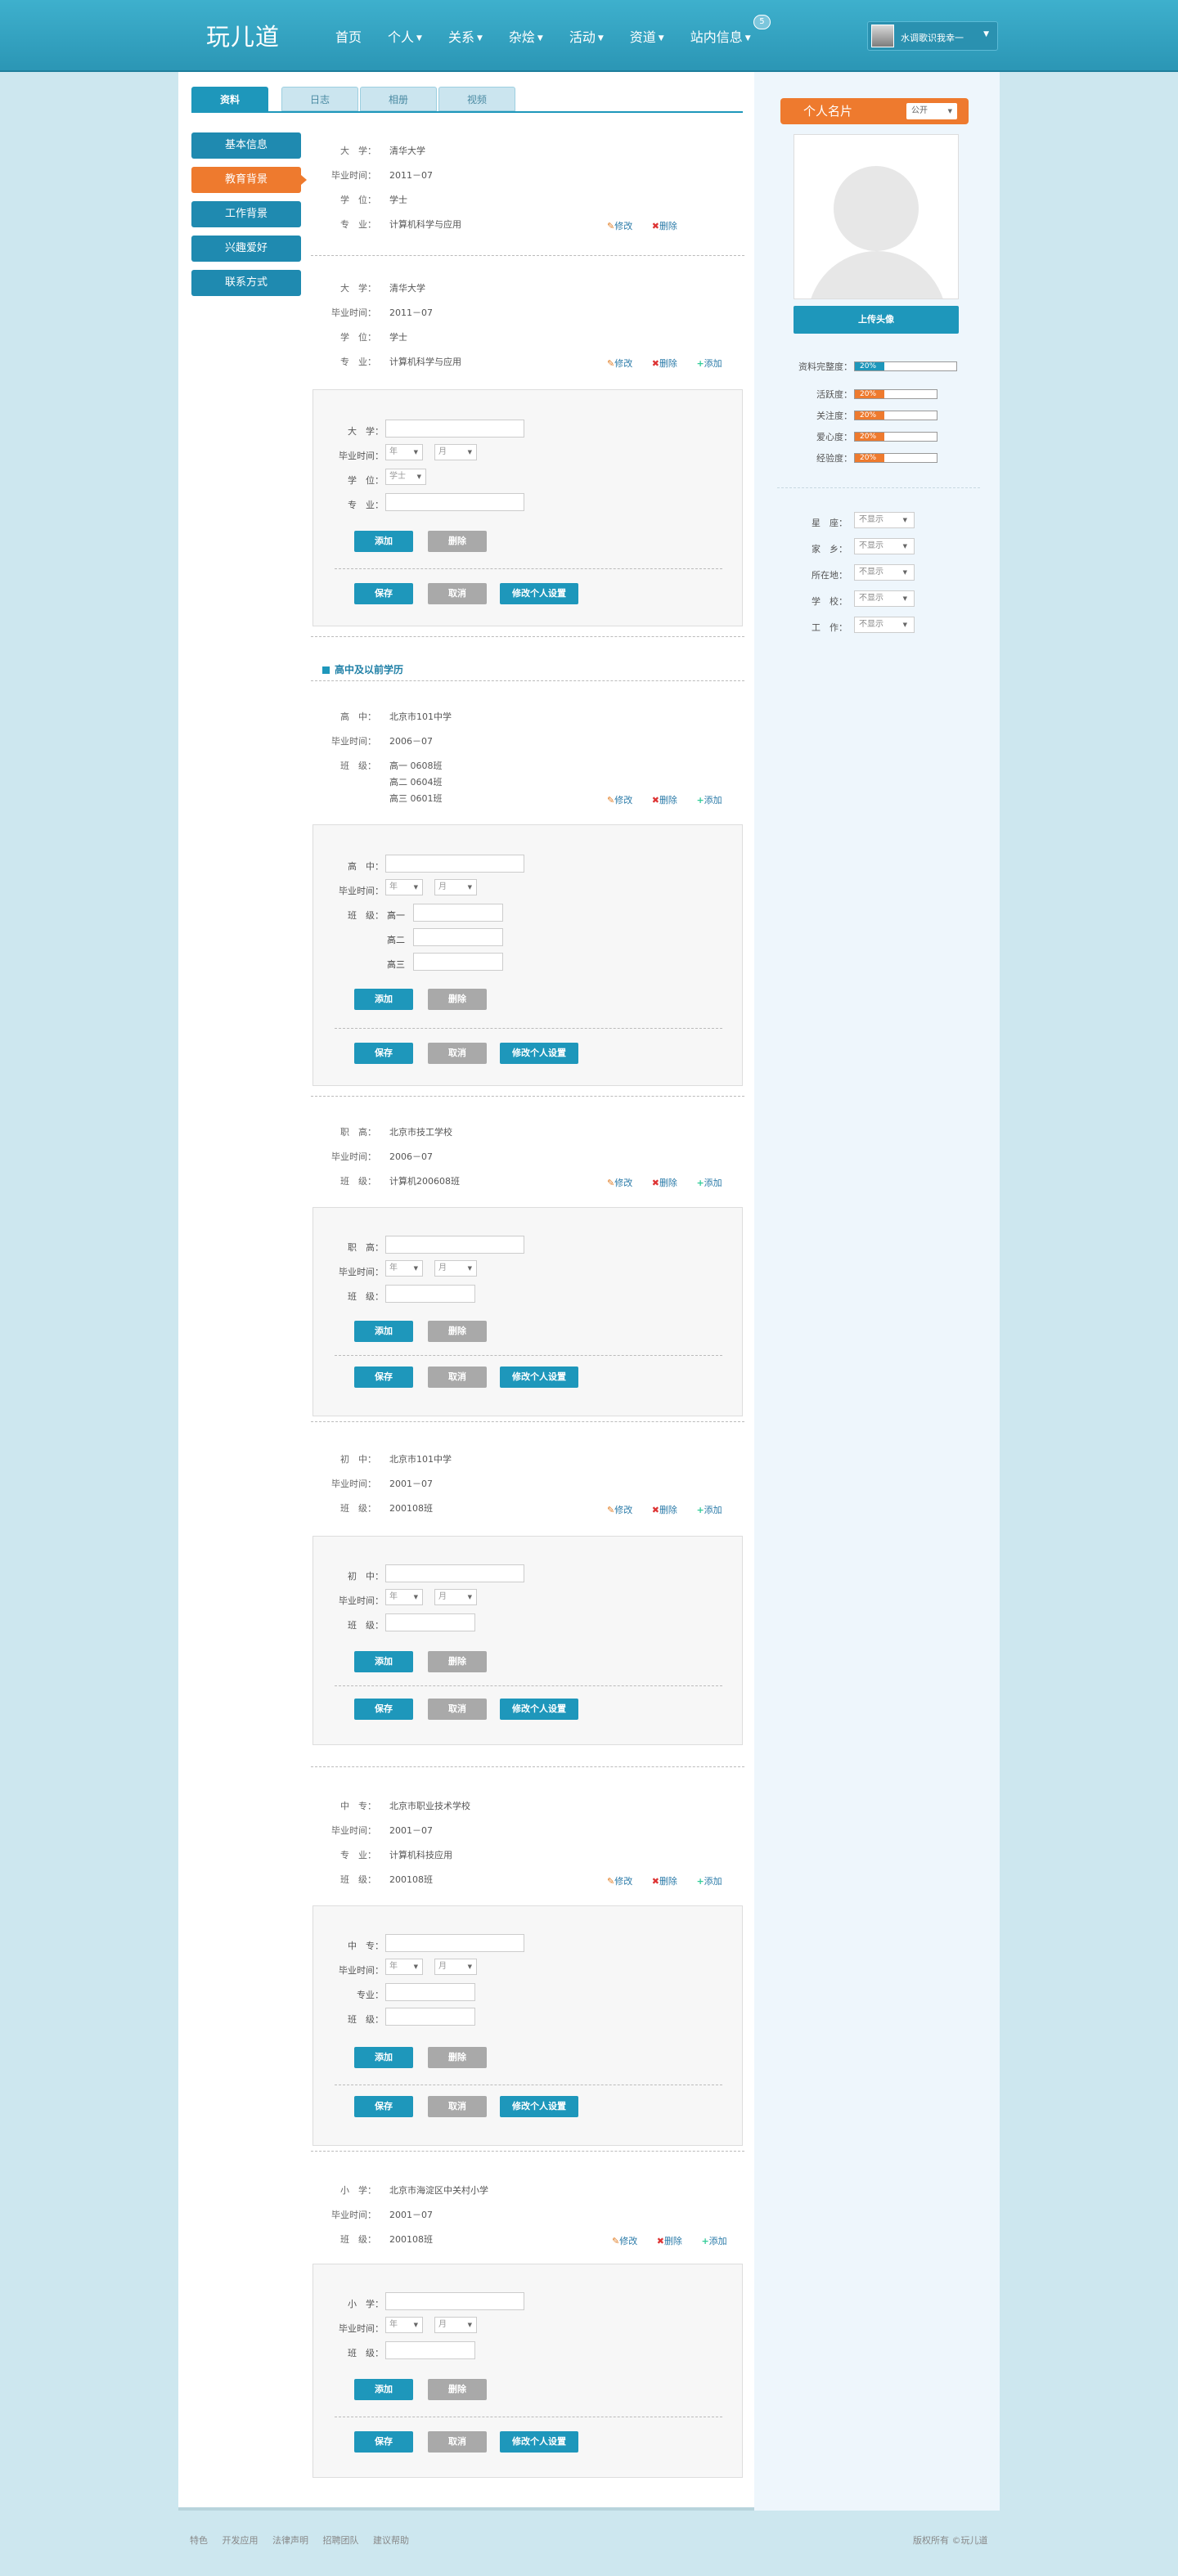  Describe the element at coordinates (454, 429) in the screenshot. I see `university-input` at that location.